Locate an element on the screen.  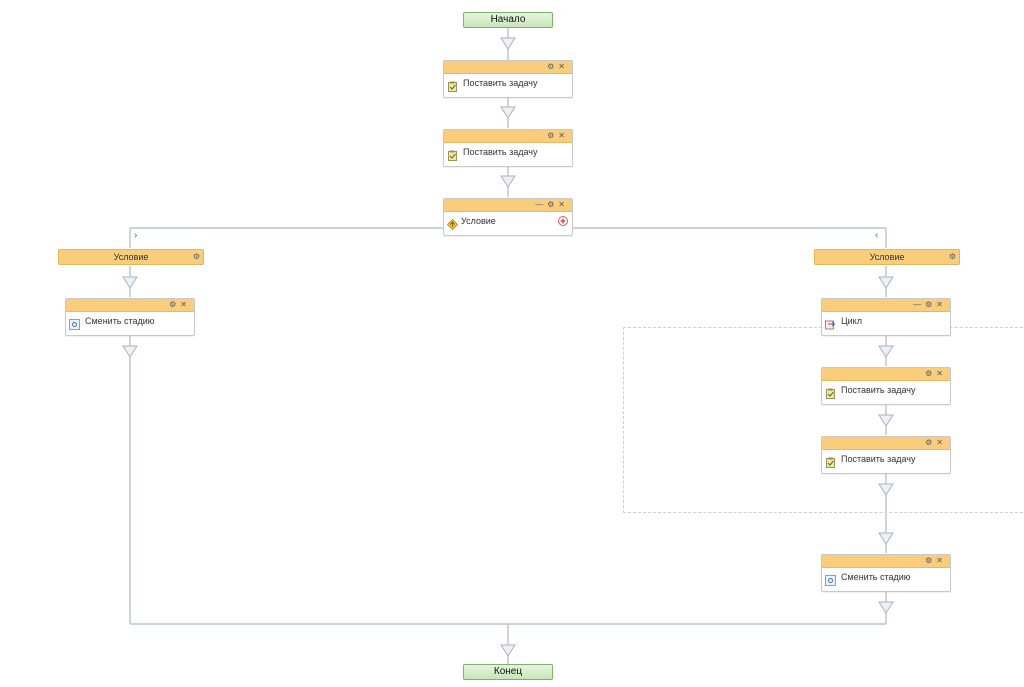
branch-condition-left: Условие ⚙ is located at coordinates (131, 257).